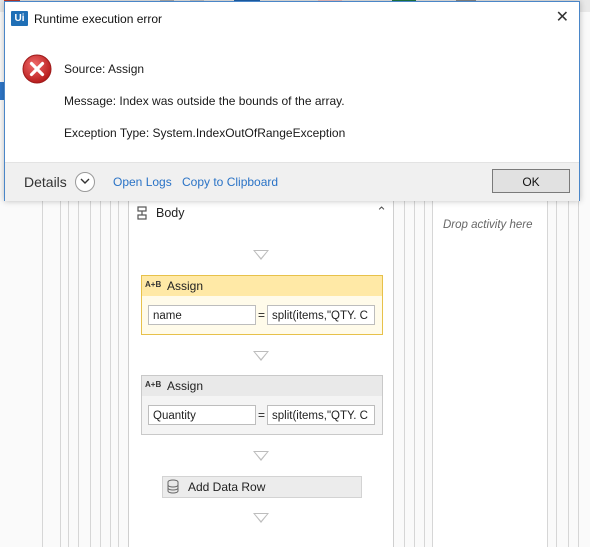 The height and width of the screenshot is (547, 590). I want to click on drop-zone-panel: Drop activity here, so click(490, 373).